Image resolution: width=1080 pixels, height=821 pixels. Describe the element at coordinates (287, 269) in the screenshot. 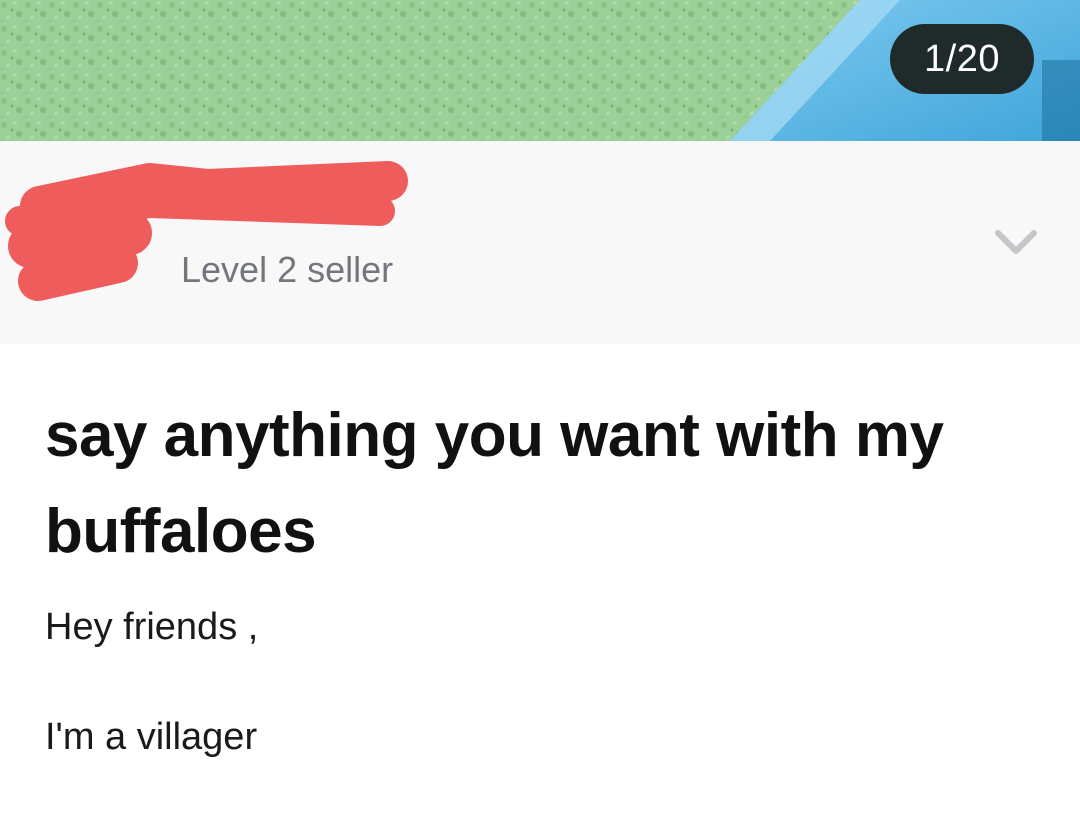

I see `seller-level-label: Level 2 seller` at that location.